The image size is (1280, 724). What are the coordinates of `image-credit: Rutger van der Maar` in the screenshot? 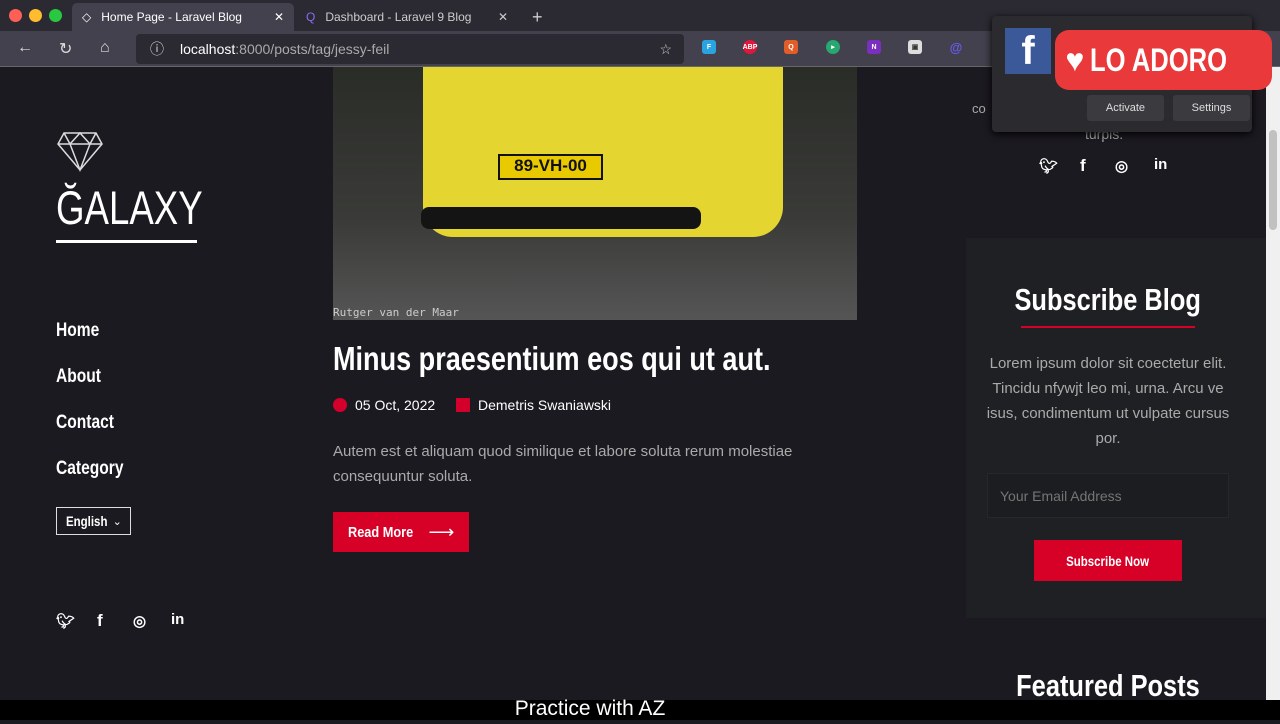 It's located at (396, 312).